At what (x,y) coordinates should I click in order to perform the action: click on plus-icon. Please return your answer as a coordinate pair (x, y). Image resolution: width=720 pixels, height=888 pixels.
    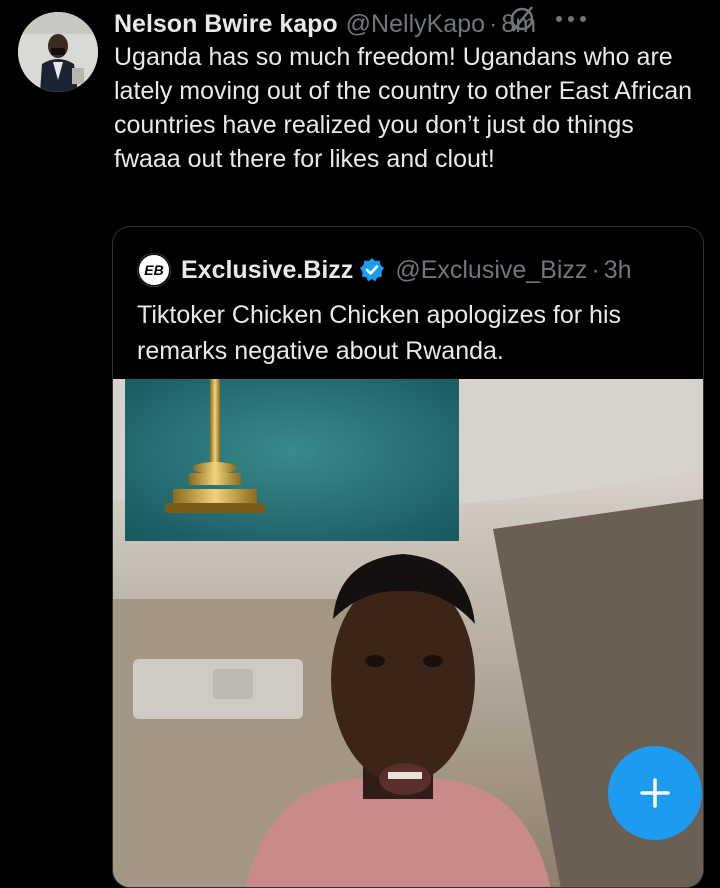
    Looking at the image, I should click on (655, 793).